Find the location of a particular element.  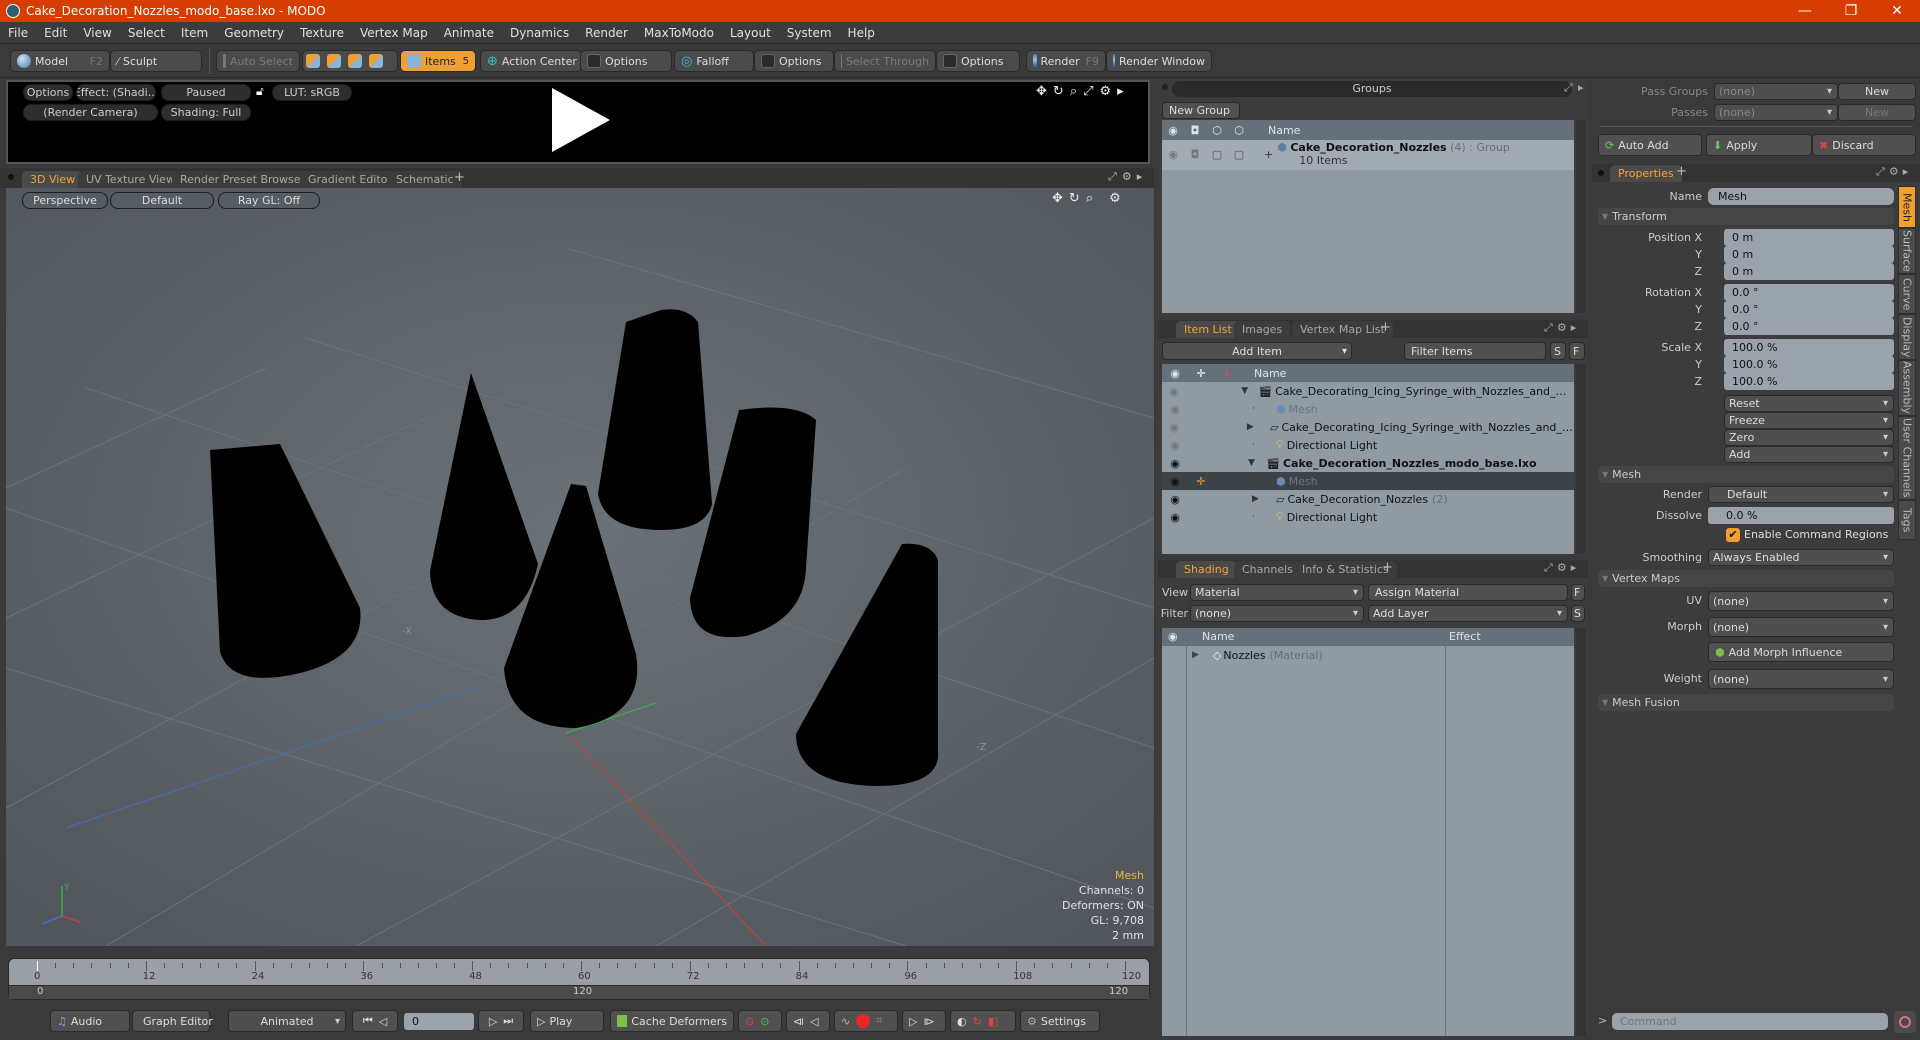

lock-icon: 🔓︎ is located at coordinates (260, 91).